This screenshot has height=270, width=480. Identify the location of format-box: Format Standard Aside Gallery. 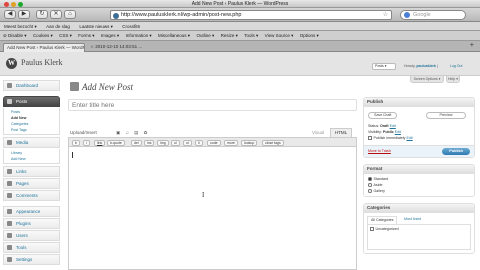
(419, 180).